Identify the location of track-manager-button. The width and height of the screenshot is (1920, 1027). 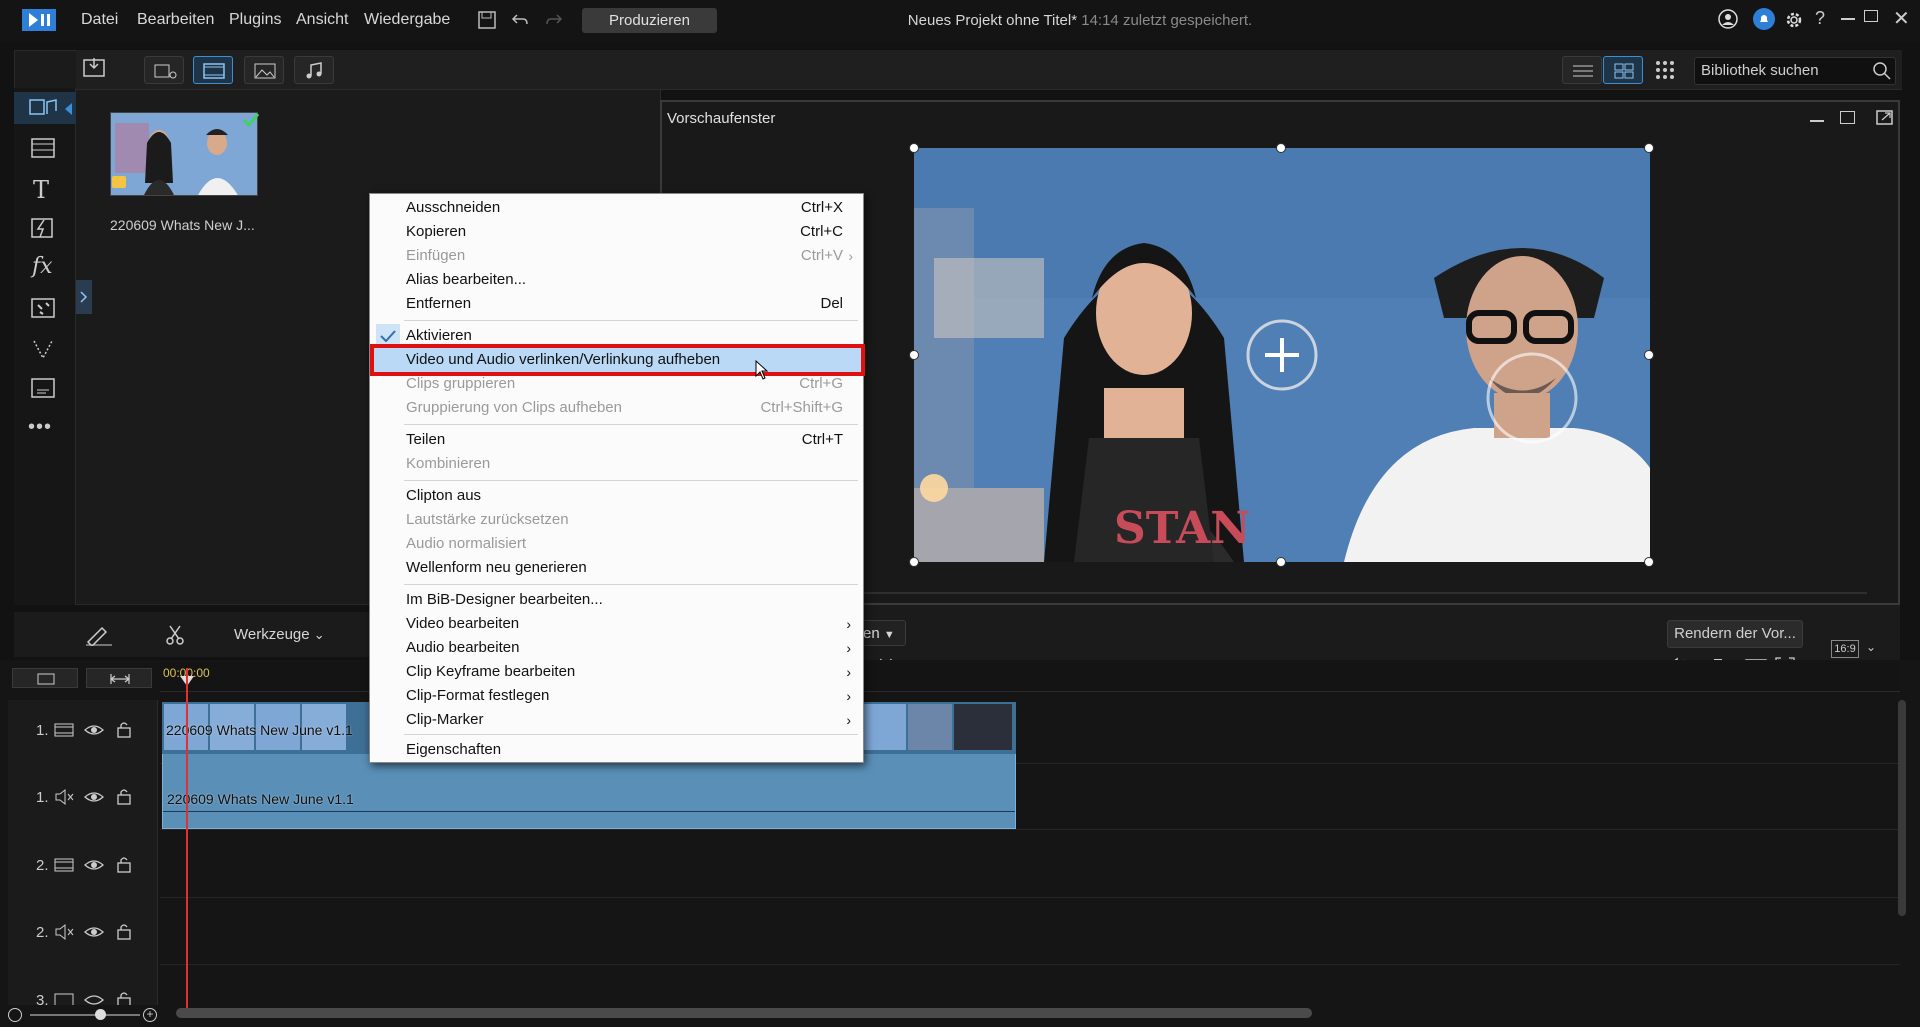
(45, 678).